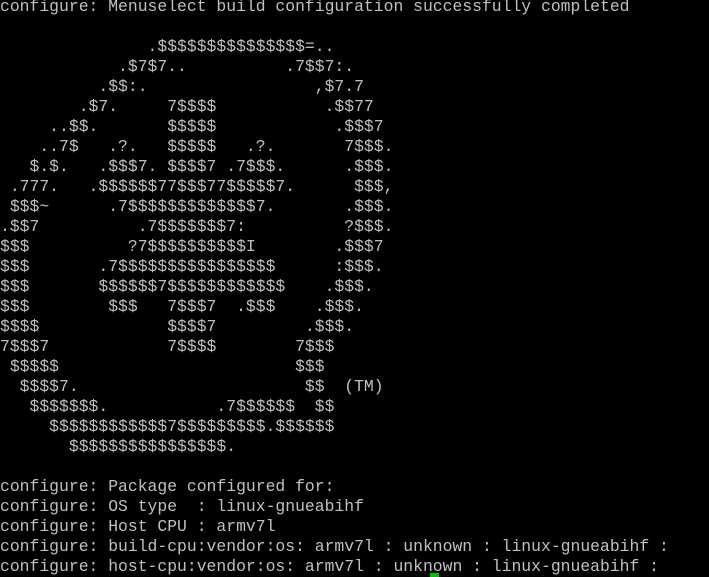 The height and width of the screenshot is (577, 709). Describe the element at coordinates (167, 426) in the screenshot. I see `ascii-art-line: $$$$$$$$$$$$7$$$$$$$$$.$$$$$$` at that location.